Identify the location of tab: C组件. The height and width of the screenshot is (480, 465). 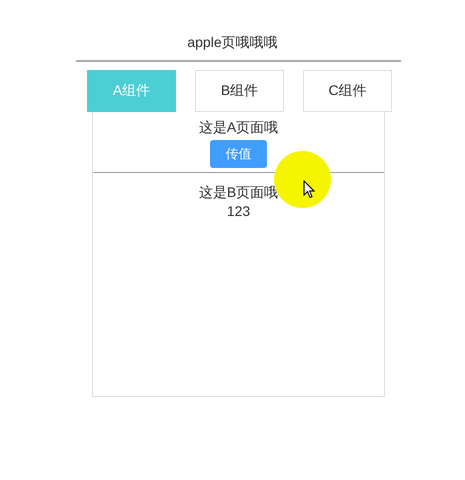
(347, 91).